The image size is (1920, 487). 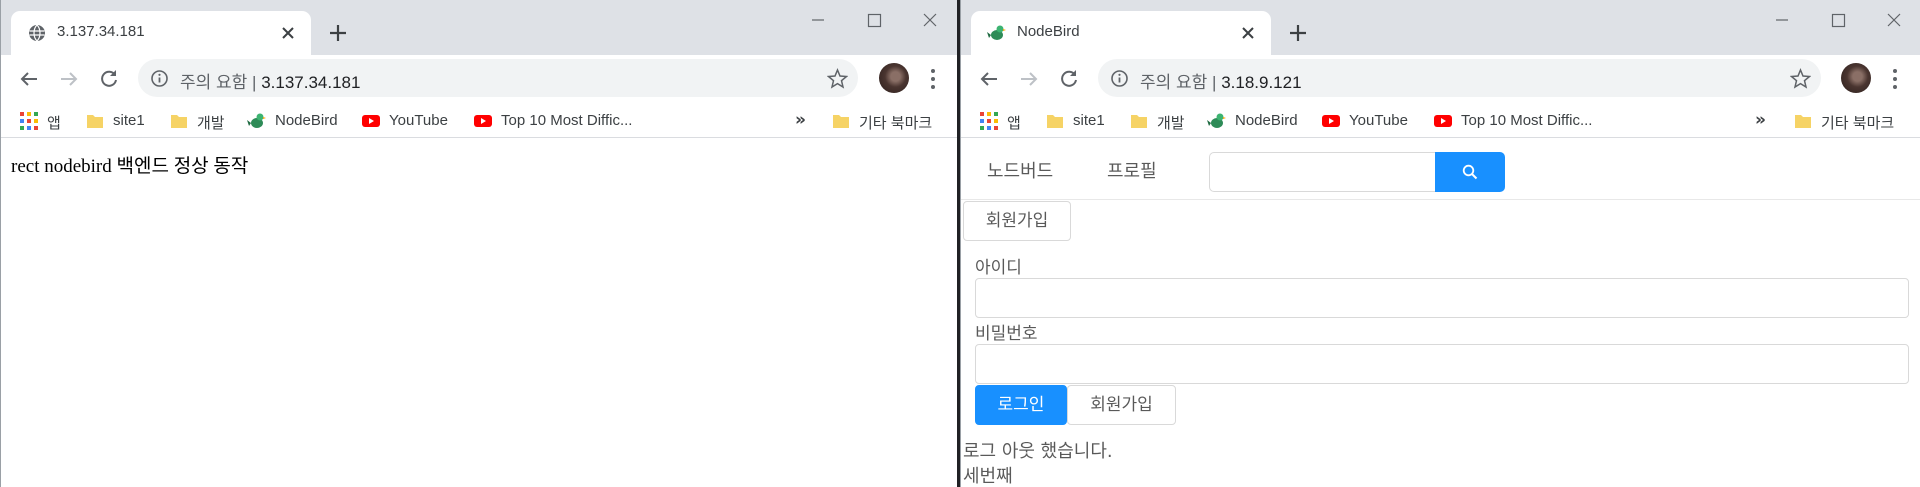 I want to click on address-text: 주의 요함 | 3.18.9.121, so click(x=1221, y=80).